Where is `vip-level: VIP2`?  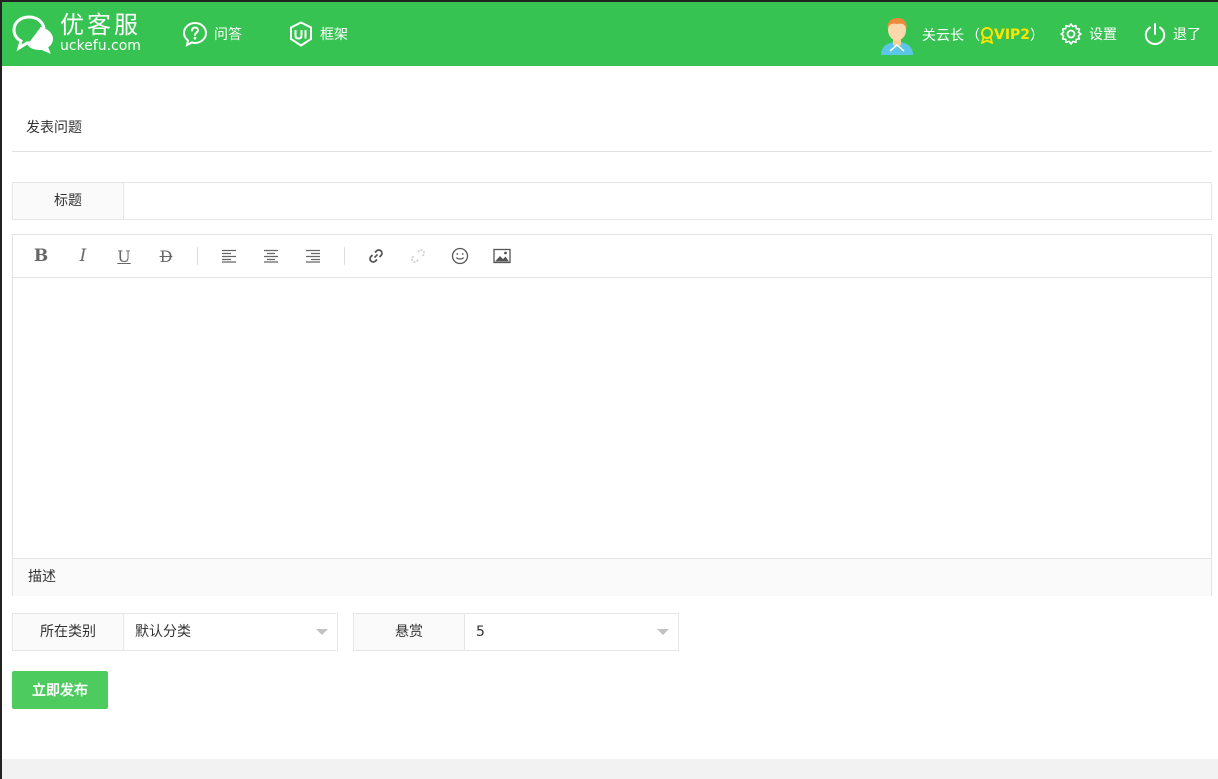 vip-level: VIP2 is located at coordinates (1012, 35).